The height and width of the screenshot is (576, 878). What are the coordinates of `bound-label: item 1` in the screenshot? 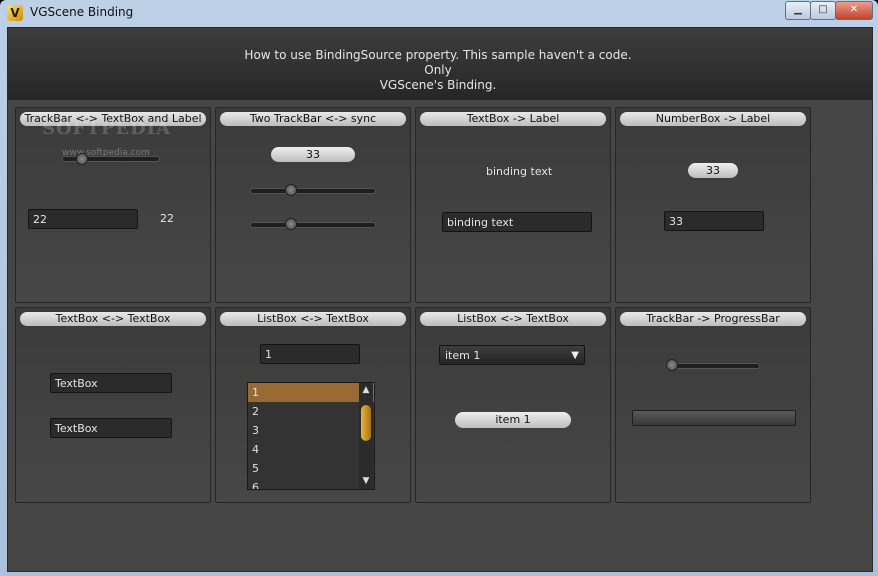 It's located at (513, 420).